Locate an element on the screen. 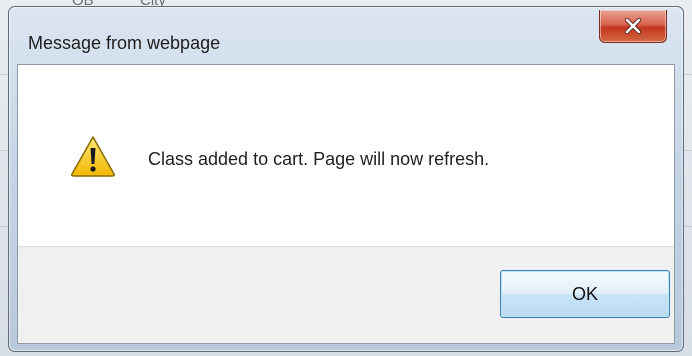 The height and width of the screenshot is (356, 692). dialog-title: Message from webpage is located at coordinates (124, 43).